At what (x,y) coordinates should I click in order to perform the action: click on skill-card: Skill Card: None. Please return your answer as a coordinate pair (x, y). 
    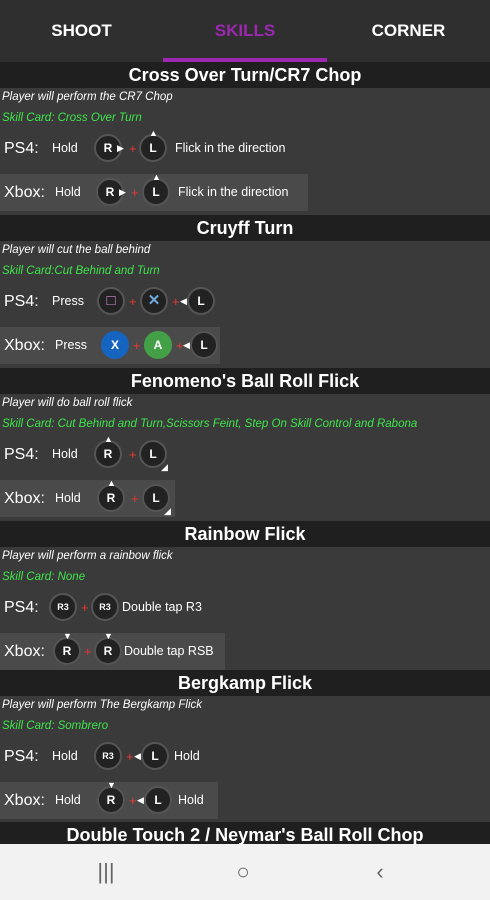
    Looking at the image, I should click on (44, 577).